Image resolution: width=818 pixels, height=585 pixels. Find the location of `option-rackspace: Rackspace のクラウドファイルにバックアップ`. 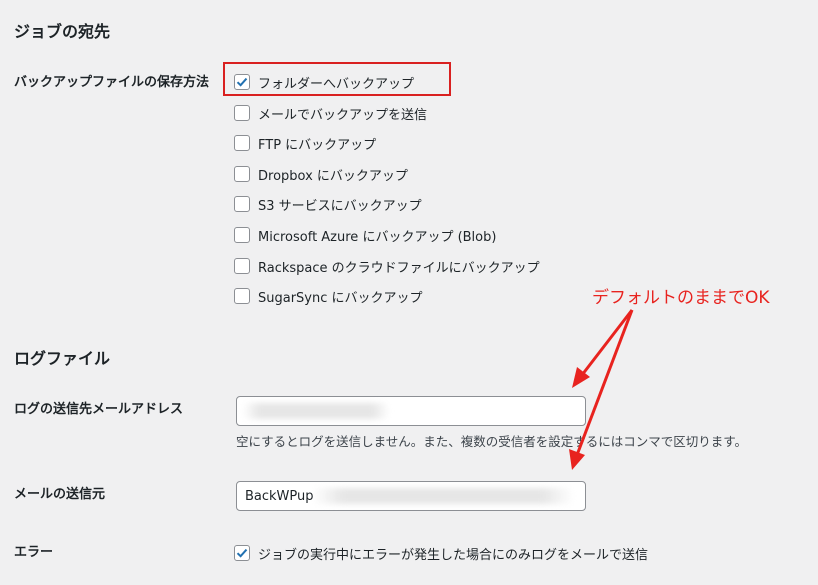

option-rackspace: Rackspace のクラウドファイルにバックアップ is located at coordinates (387, 266).